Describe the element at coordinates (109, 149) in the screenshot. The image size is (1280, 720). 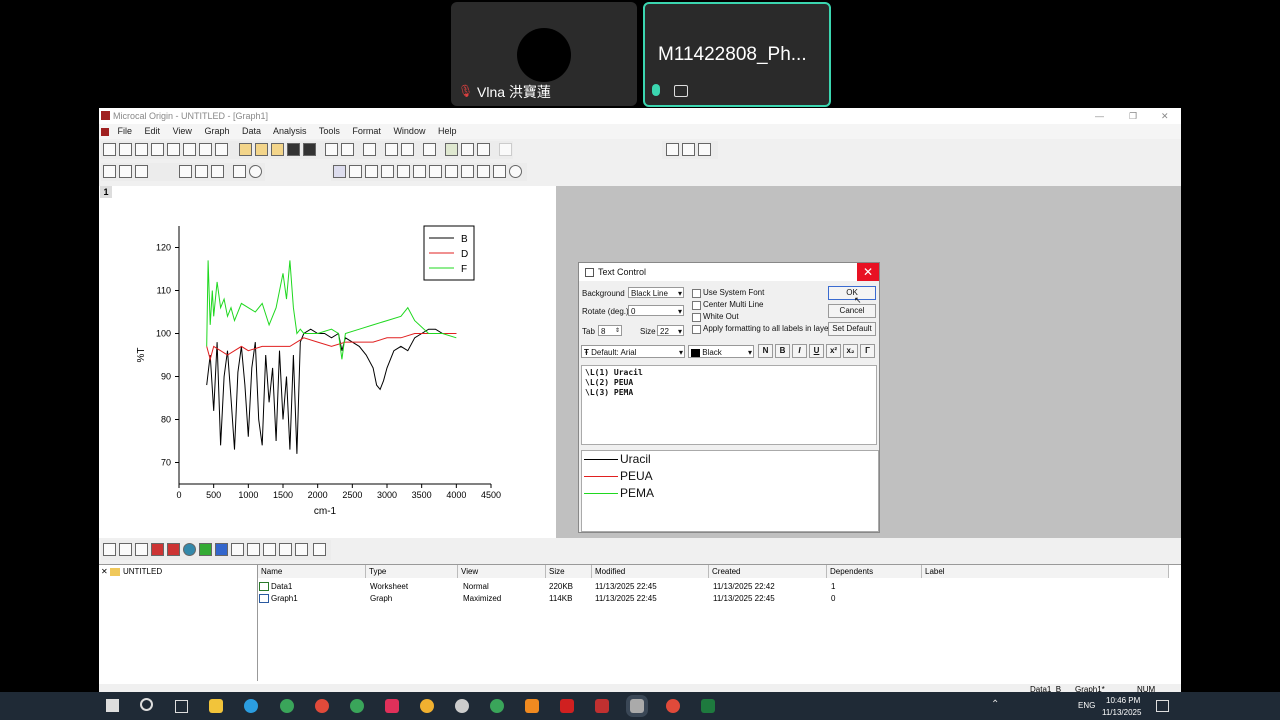
I see `new-project-icon` at that location.